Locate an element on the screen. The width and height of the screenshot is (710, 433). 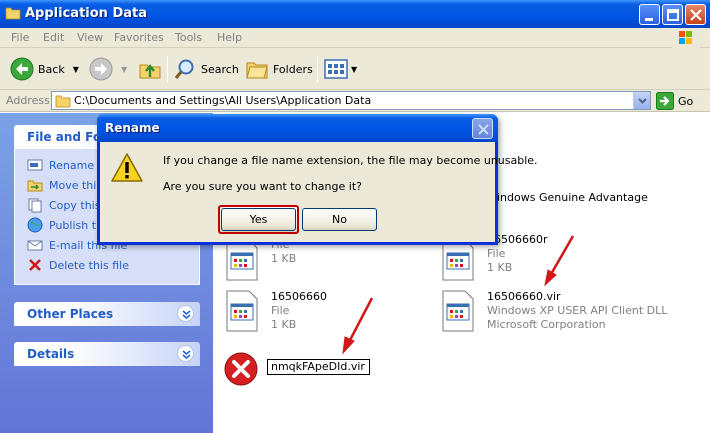
file-item: 16506660 File 1 KB is located at coordinates (276, 311).